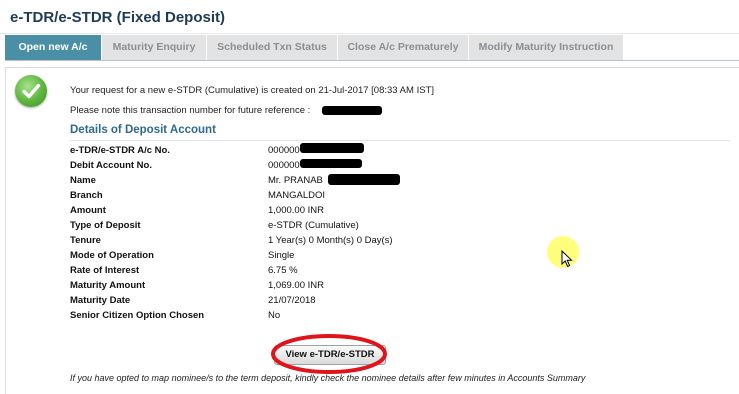 This screenshot has width=739, height=394. Describe the element at coordinates (352, 110) in the screenshot. I see `redacted-transaction-number` at that location.